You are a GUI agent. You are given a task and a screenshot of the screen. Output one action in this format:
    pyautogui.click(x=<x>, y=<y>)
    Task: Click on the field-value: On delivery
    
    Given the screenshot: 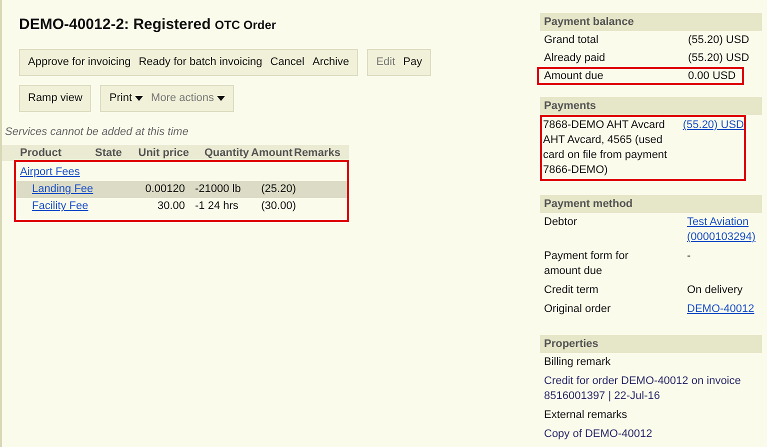 What is the action you would take?
    pyautogui.click(x=715, y=290)
    